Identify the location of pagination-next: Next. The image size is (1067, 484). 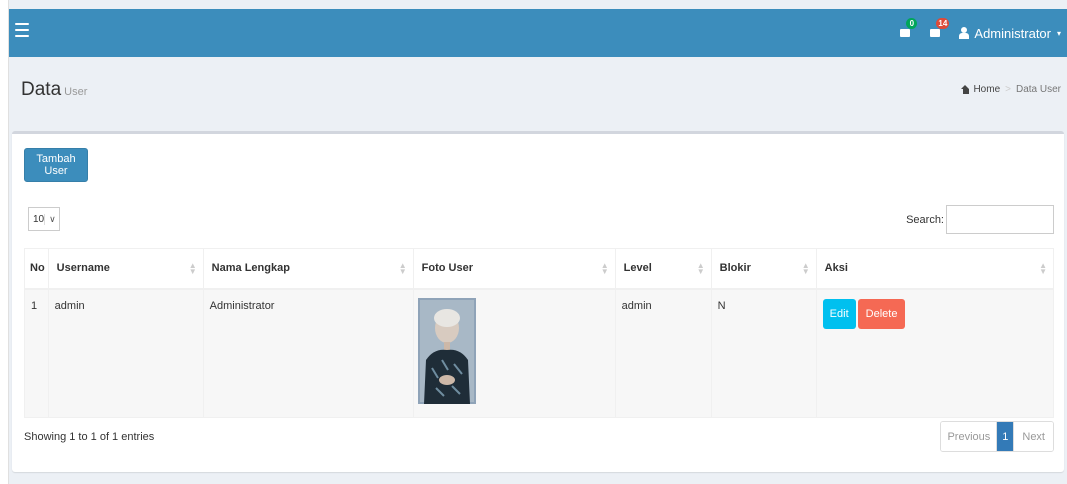
(1033, 436).